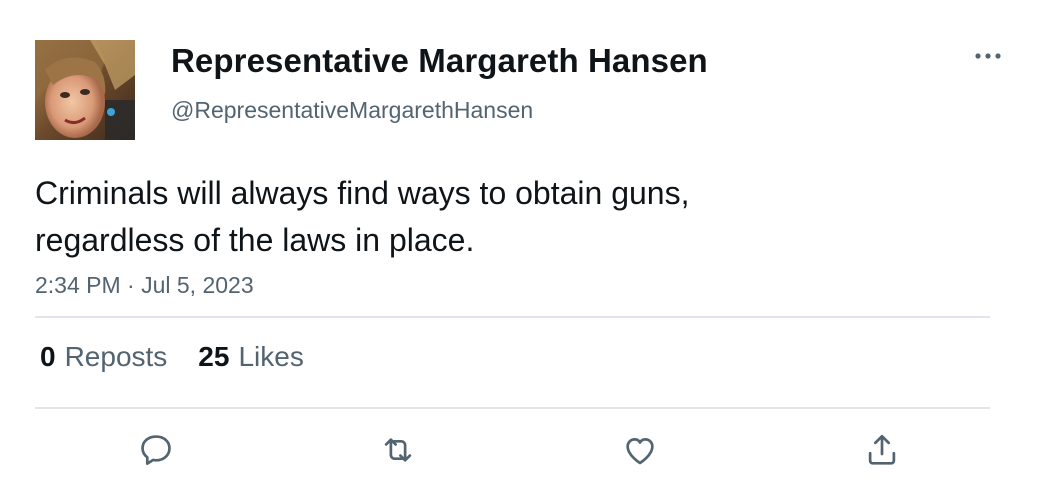  I want to click on likes-count: 25, so click(214, 356).